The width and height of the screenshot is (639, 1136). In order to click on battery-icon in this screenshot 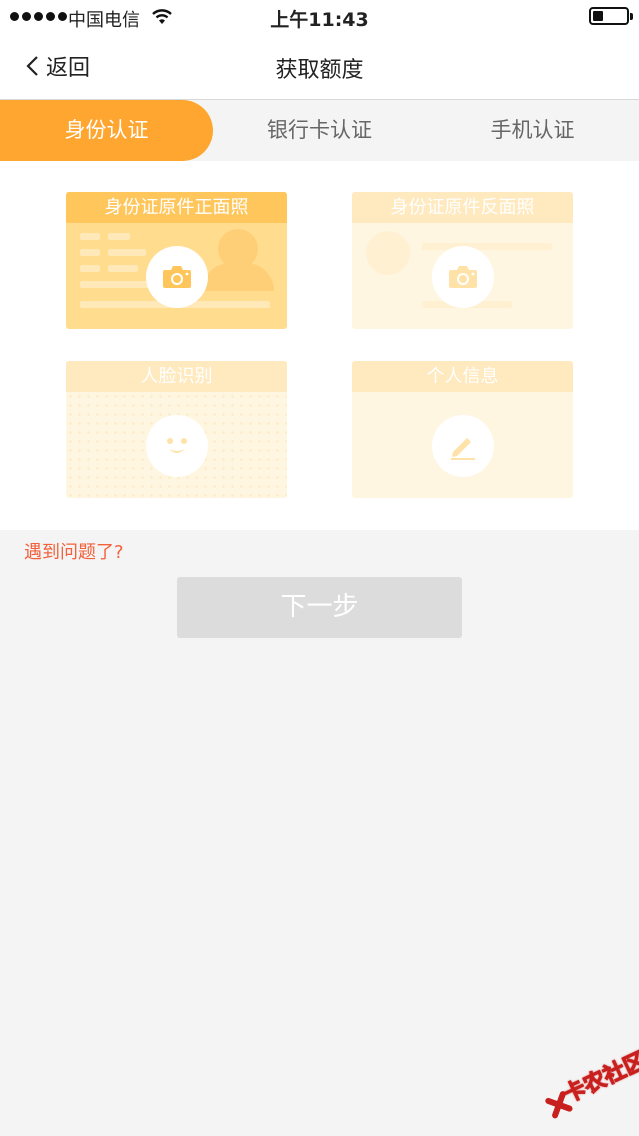, I will do `click(611, 16)`.